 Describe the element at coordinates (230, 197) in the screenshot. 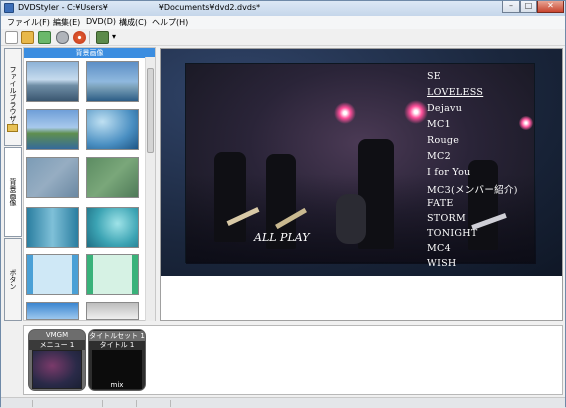

I see `band-member-guitarist` at that location.